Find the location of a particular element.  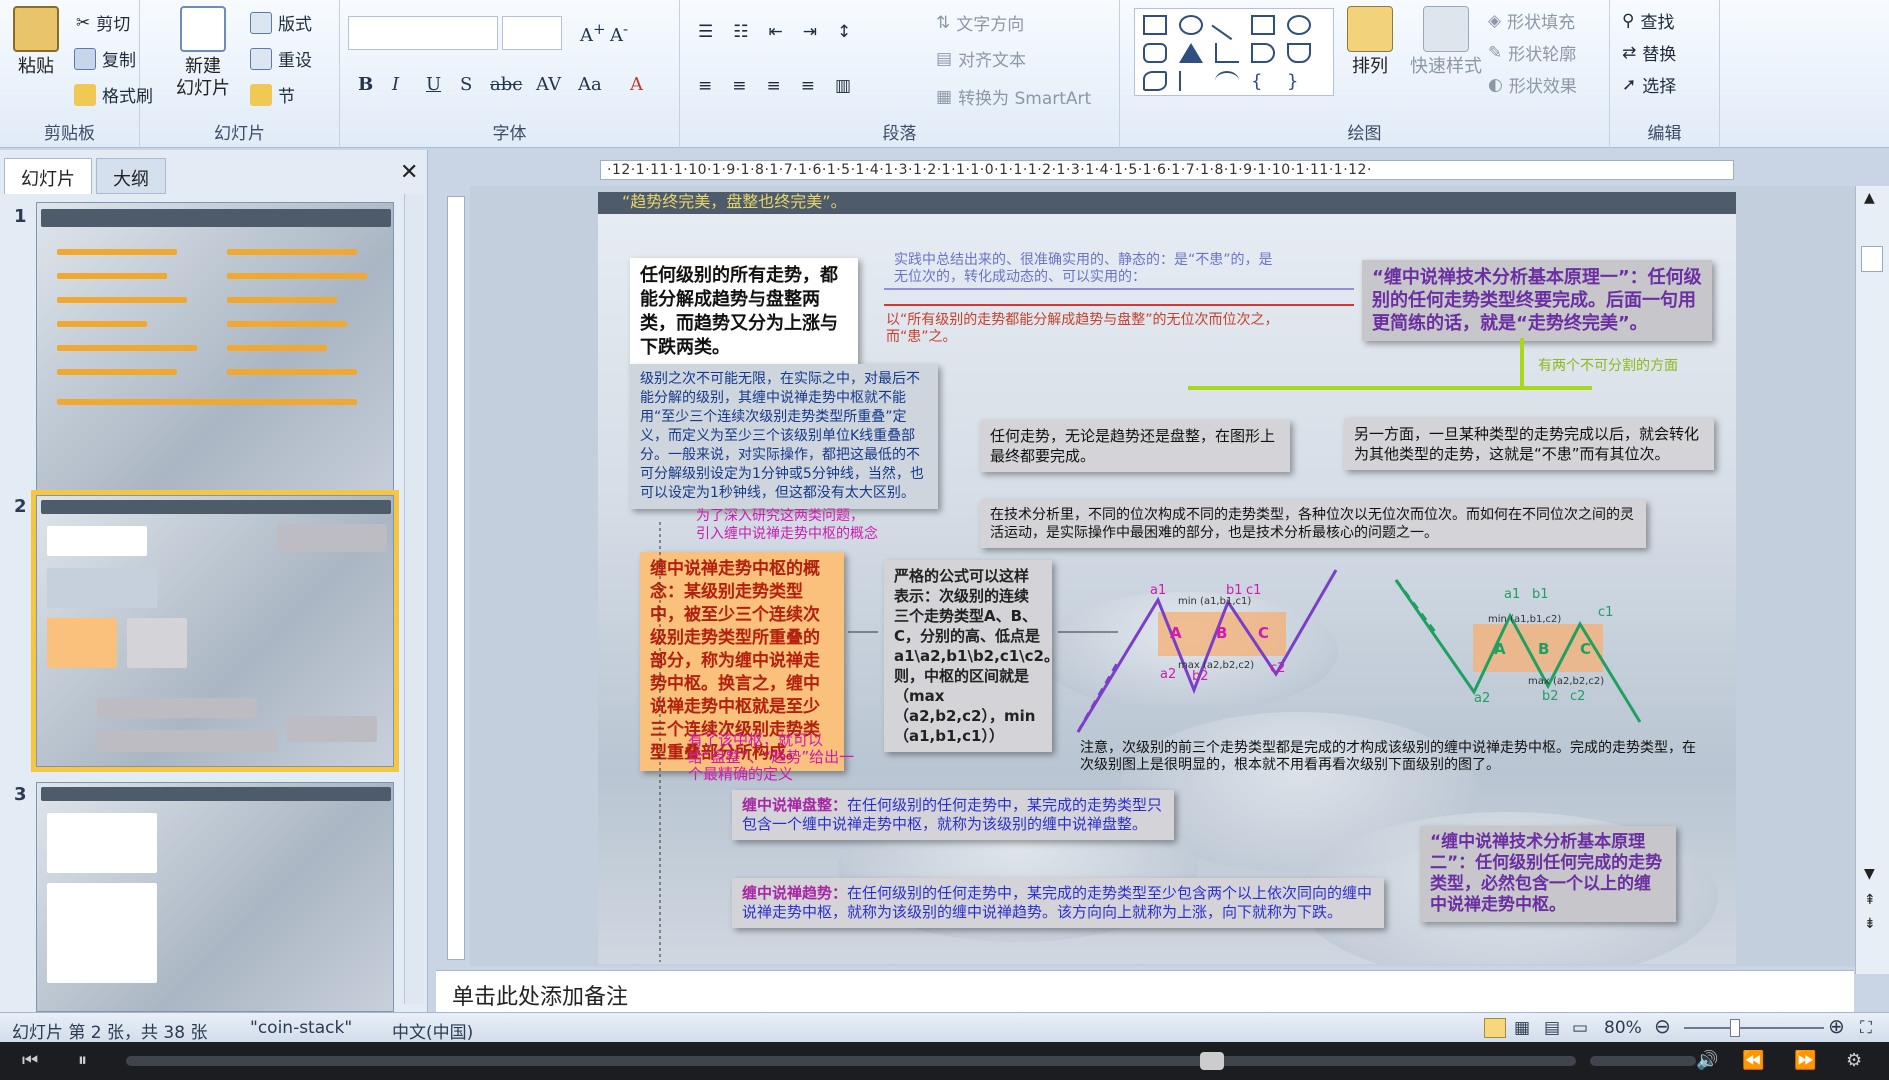

bullets-icon: ☰ is located at coordinates (705, 32).